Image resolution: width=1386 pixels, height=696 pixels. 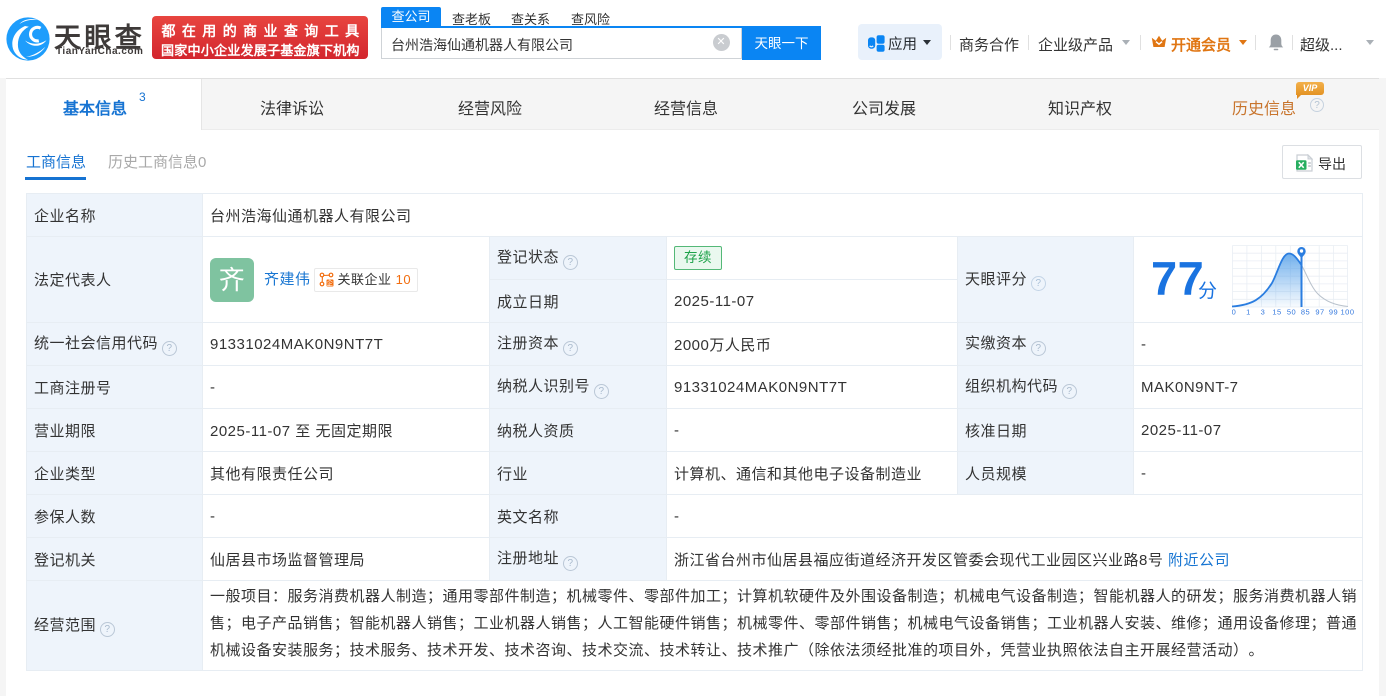 What do you see at coordinates (1291, 312) in the screenshot?
I see `svg-text: 50` at bounding box center [1291, 312].